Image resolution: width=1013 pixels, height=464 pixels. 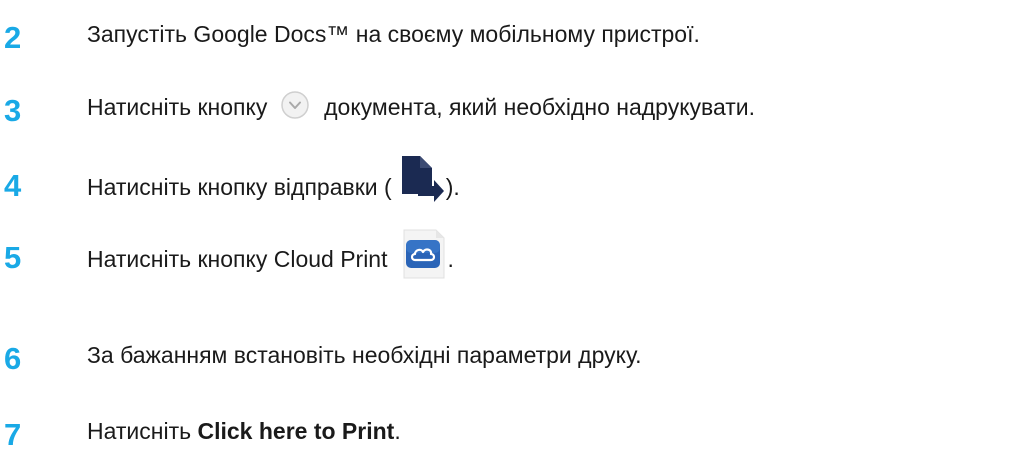 What do you see at coordinates (237, 259) in the screenshot?
I see `step-text-before: Натисніть кнопку Cloud Print` at bounding box center [237, 259].